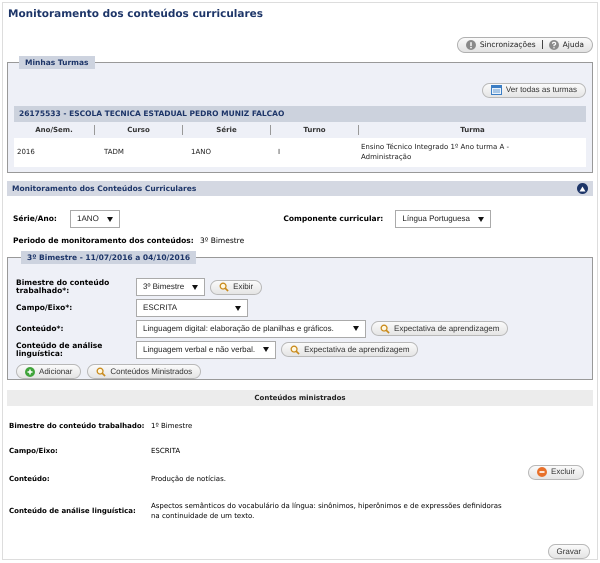  I want to click on delete-button: Excluir, so click(556, 472).